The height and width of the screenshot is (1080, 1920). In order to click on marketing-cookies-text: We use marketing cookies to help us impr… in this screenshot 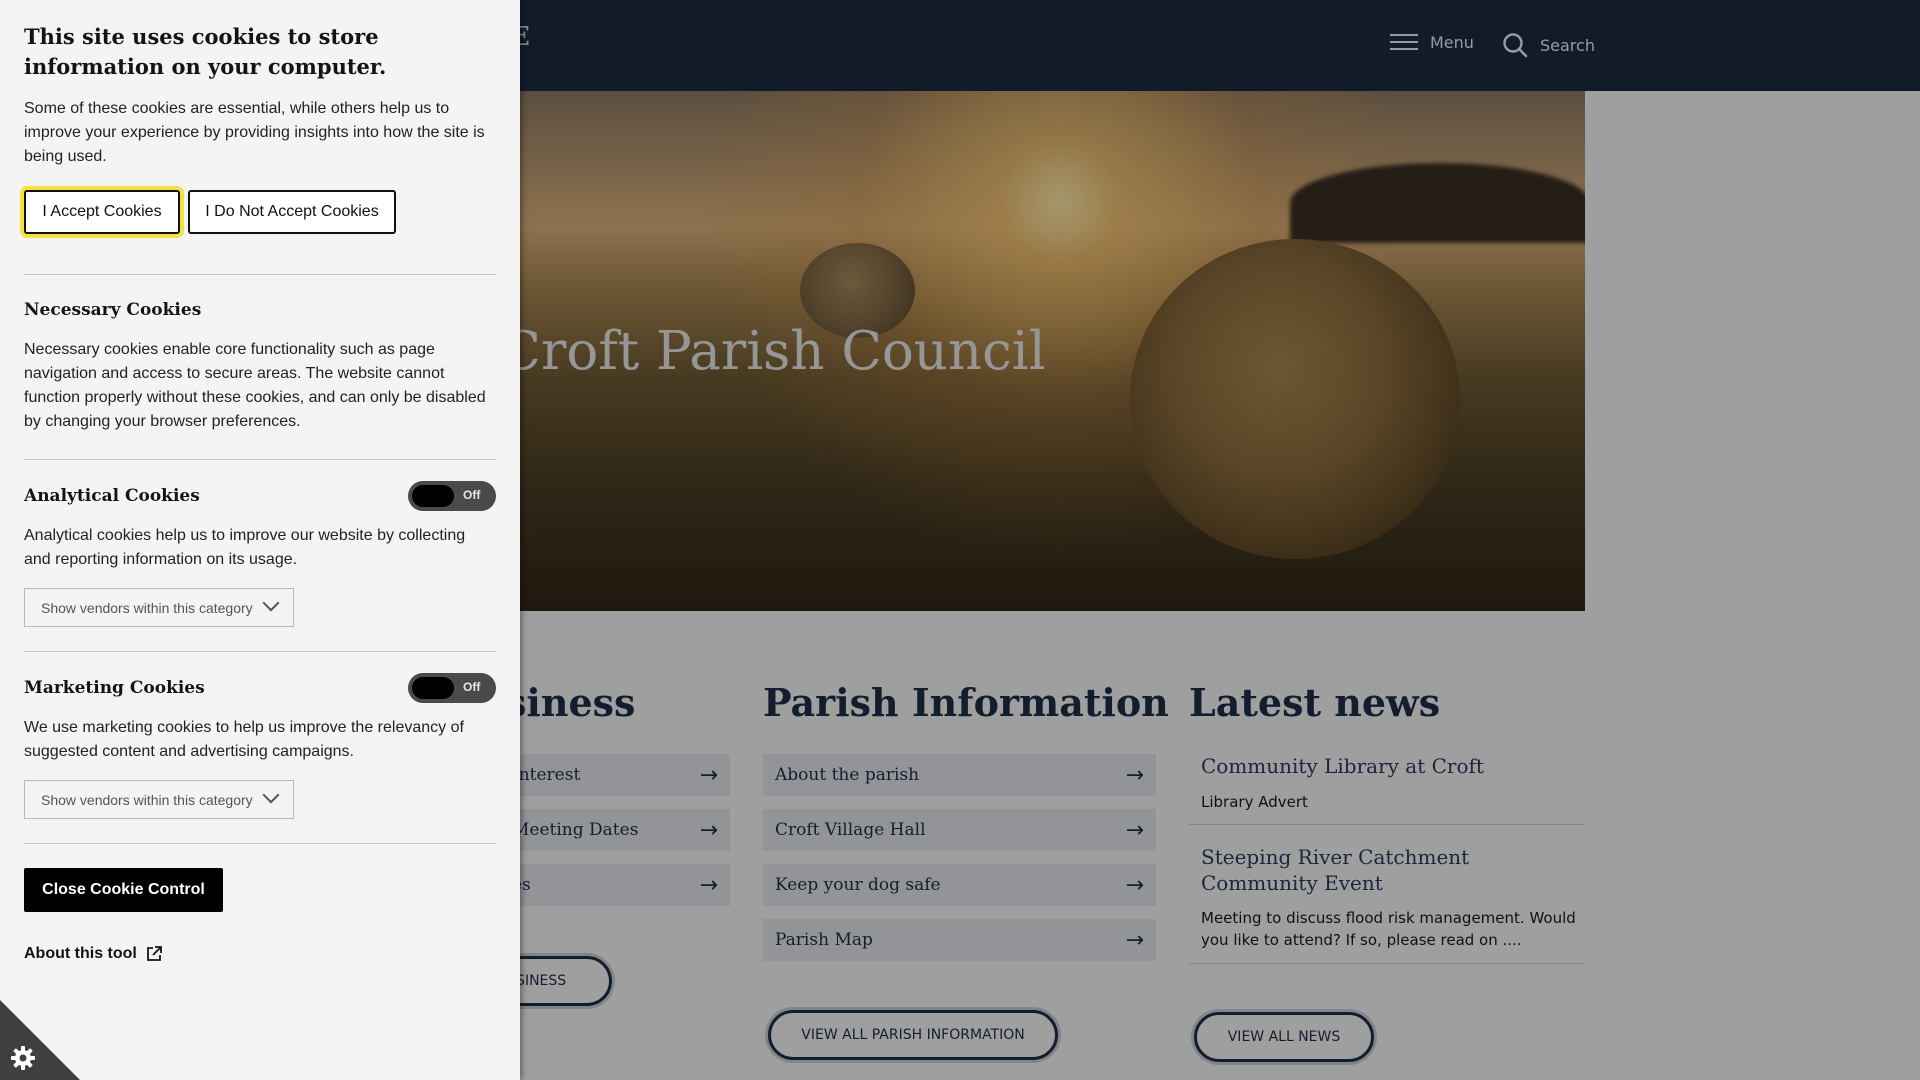, I will do `click(244, 739)`.